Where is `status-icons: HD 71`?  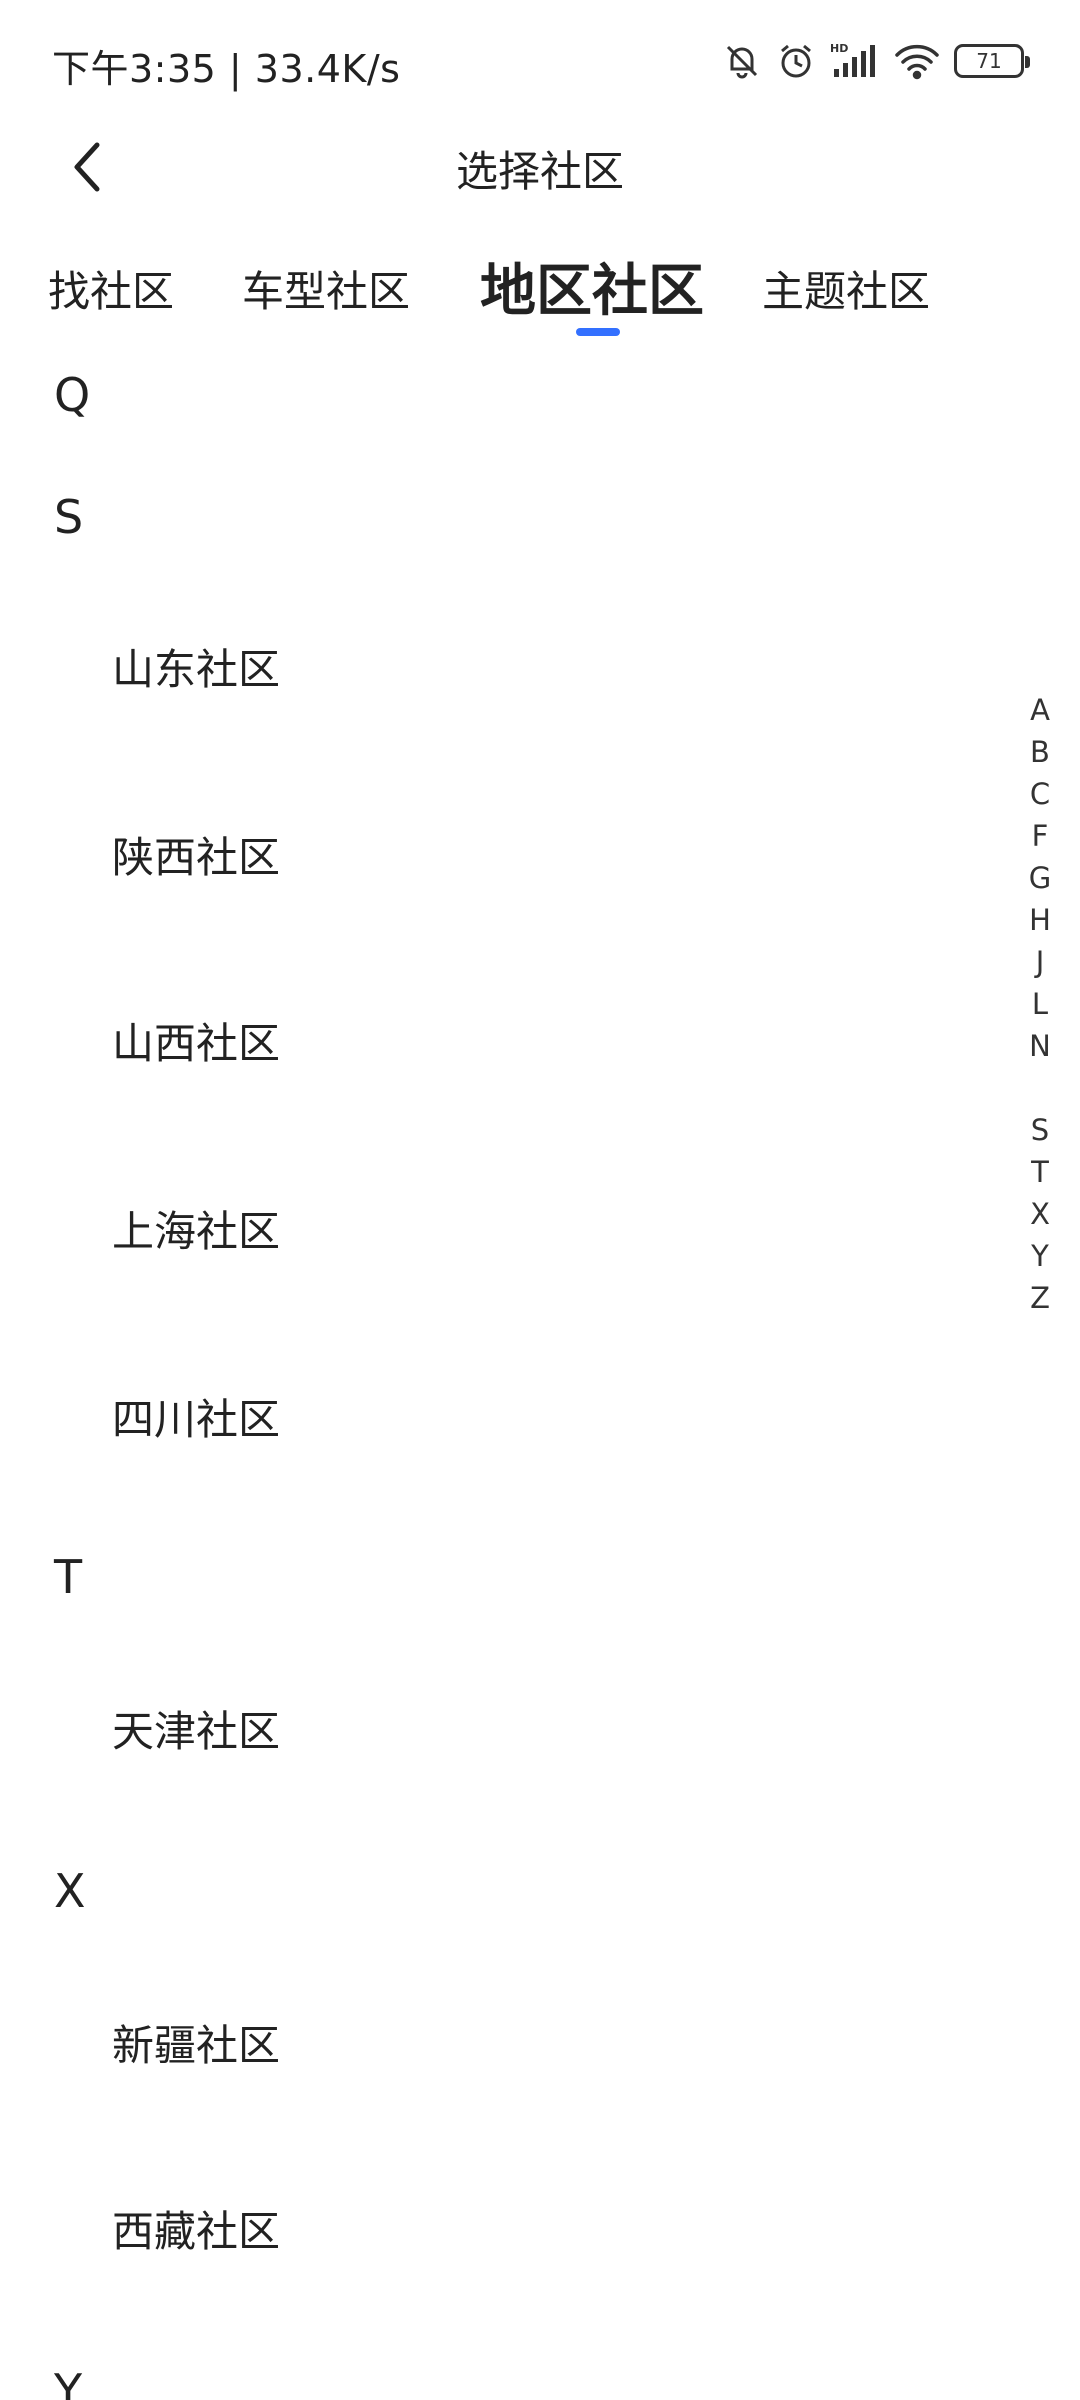 status-icons: HD 71 is located at coordinates (876, 61).